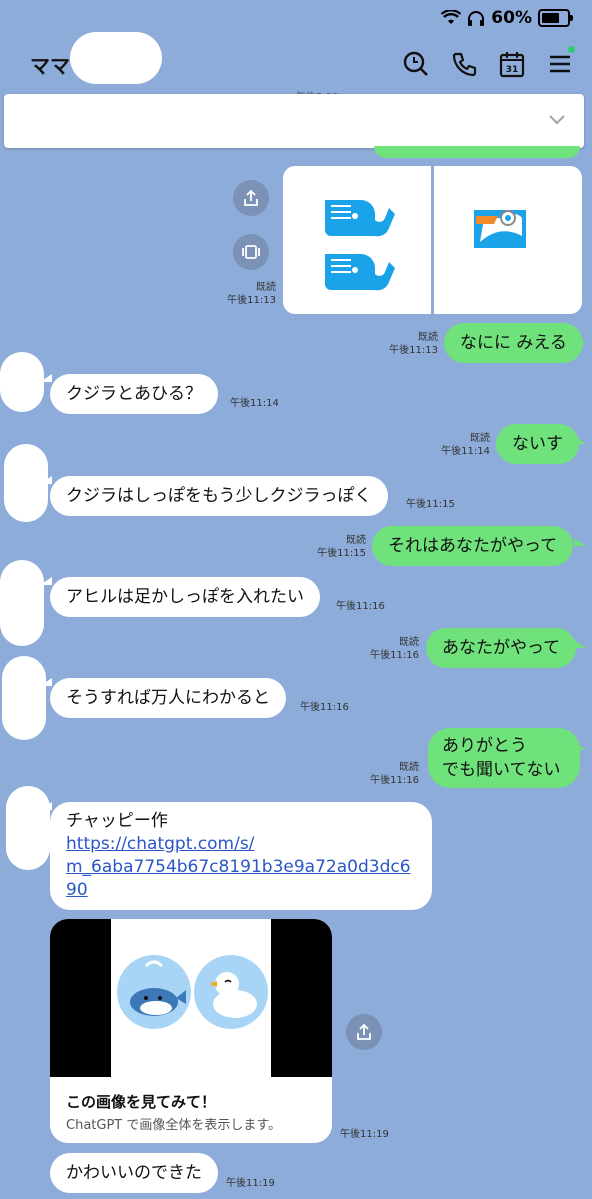  What do you see at coordinates (501, 648) in the screenshot?
I see `message-bubble-sent: あなたがやって` at bounding box center [501, 648].